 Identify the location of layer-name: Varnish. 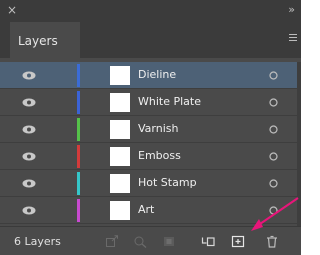
(158, 128).